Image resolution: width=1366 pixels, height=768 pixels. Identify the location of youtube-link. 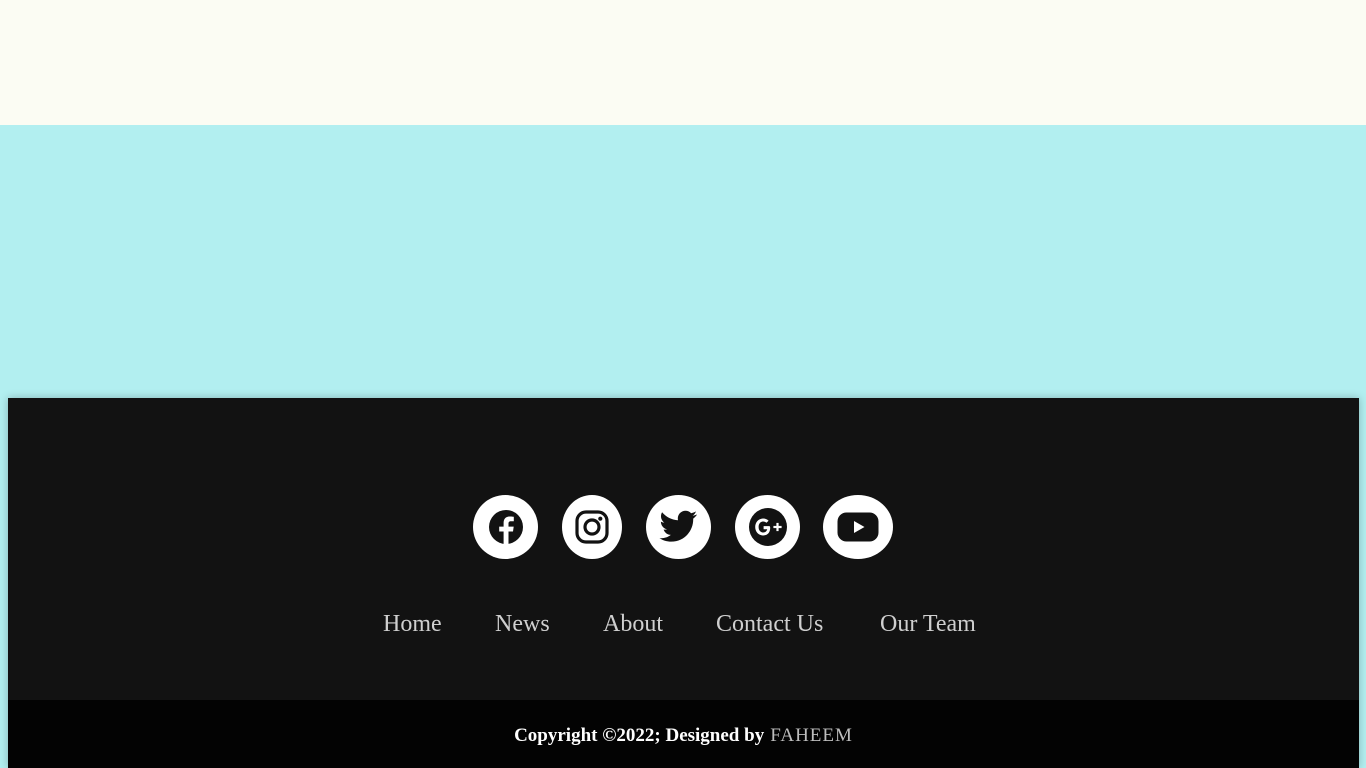
(858, 527).